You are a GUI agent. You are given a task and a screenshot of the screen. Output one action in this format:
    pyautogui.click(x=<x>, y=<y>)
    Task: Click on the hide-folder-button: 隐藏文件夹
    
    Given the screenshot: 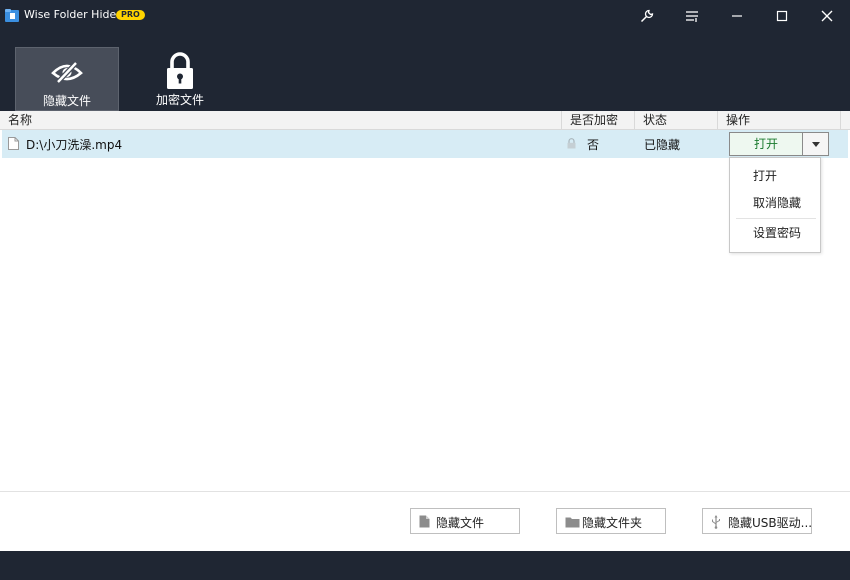 What is the action you would take?
    pyautogui.click(x=611, y=521)
    